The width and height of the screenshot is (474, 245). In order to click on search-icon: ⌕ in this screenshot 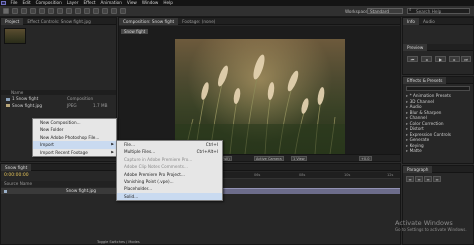, I will do `click(410, 10)`.